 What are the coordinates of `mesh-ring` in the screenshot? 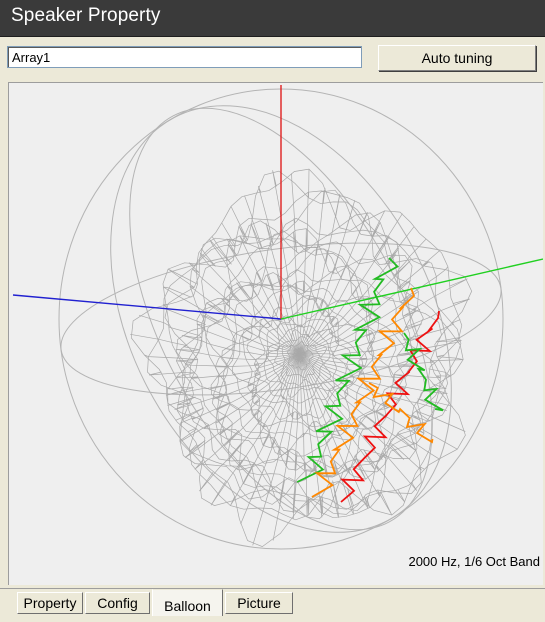 It's located at (308, 368).